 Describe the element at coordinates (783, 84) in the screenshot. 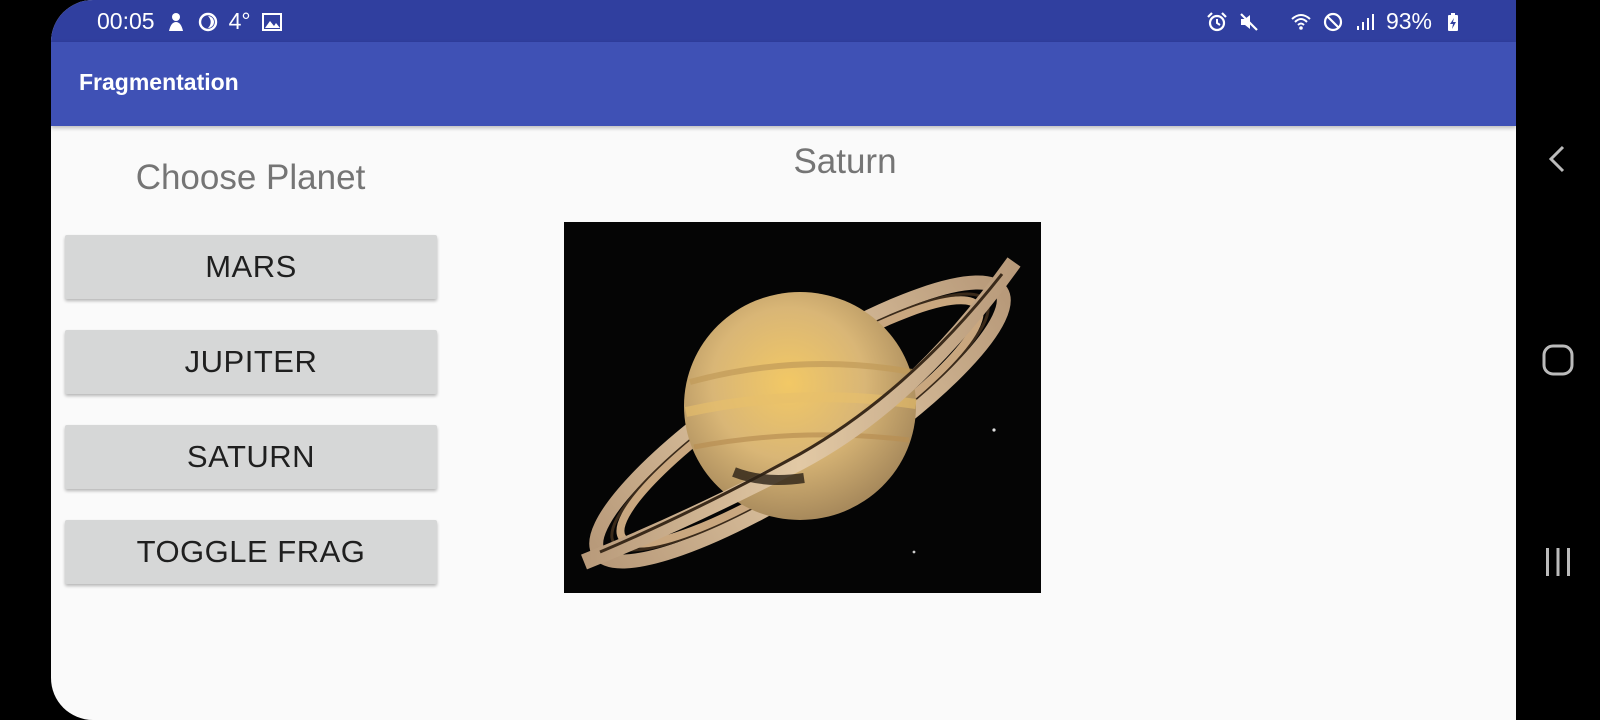

I see `app-toolbar: Fragmentation` at that location.